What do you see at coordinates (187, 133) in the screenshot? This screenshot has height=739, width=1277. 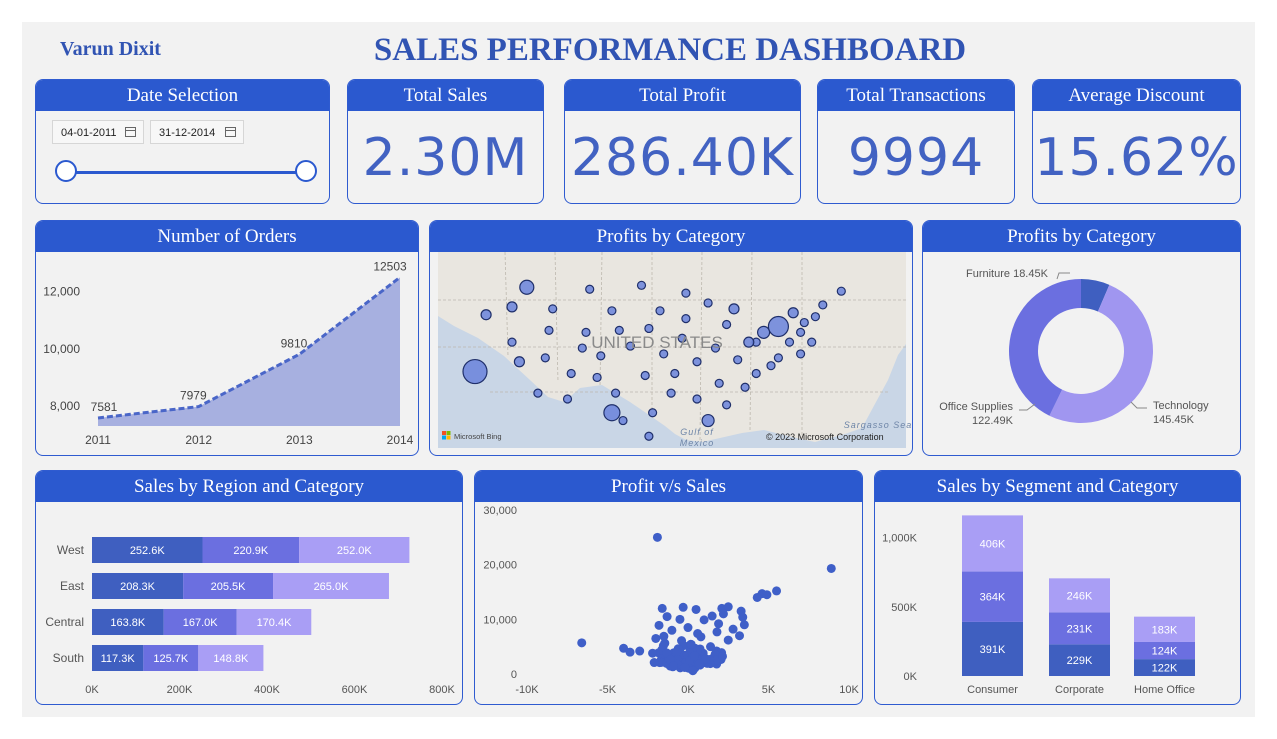 I see `end-date-value: 31-12-2014` at bounding box center [187, 133].